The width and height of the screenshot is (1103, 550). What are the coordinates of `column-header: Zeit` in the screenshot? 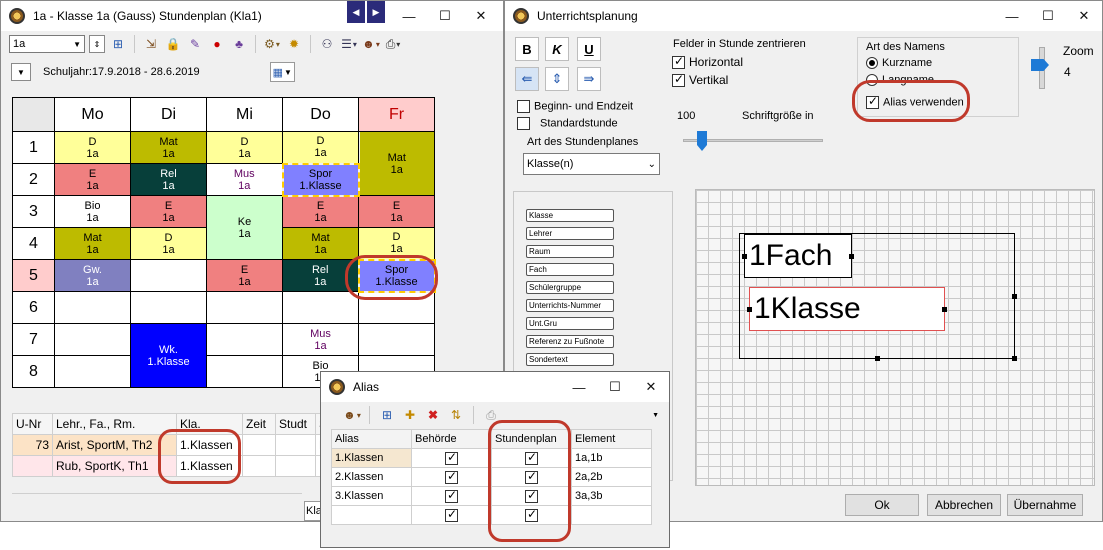 It's located at (259, 424).